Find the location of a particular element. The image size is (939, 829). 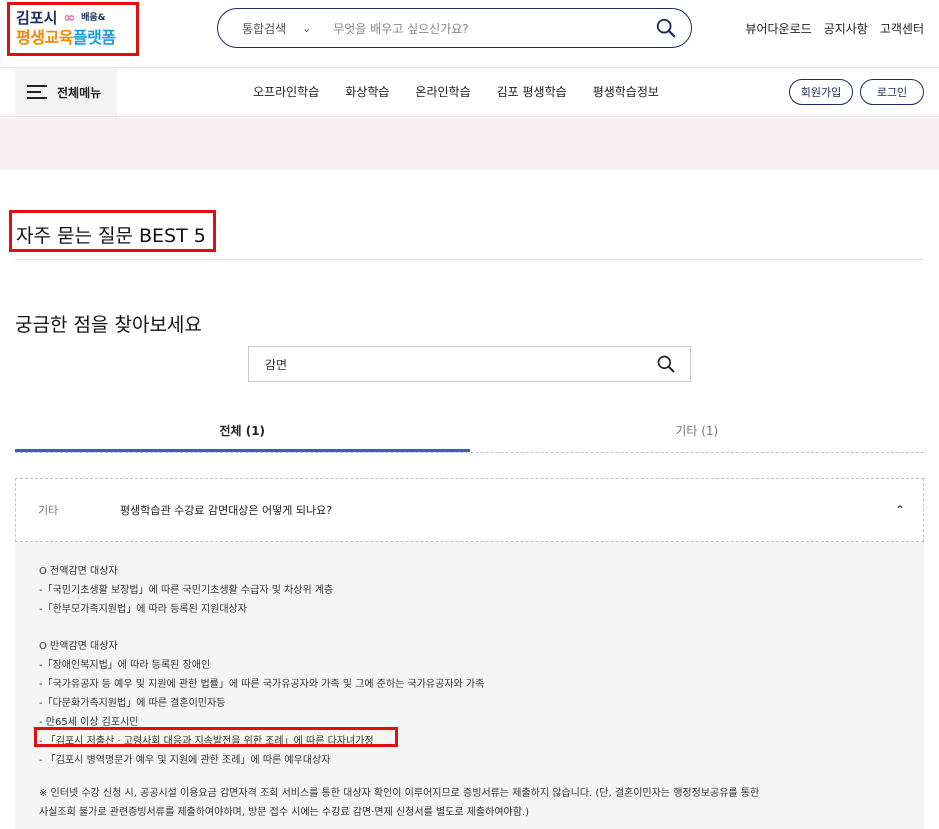

main-nav-items: 오프라인학습 화상학습 온라인학습 김포 평생학습 평생학습정보 is located at coordinates (456, 91).